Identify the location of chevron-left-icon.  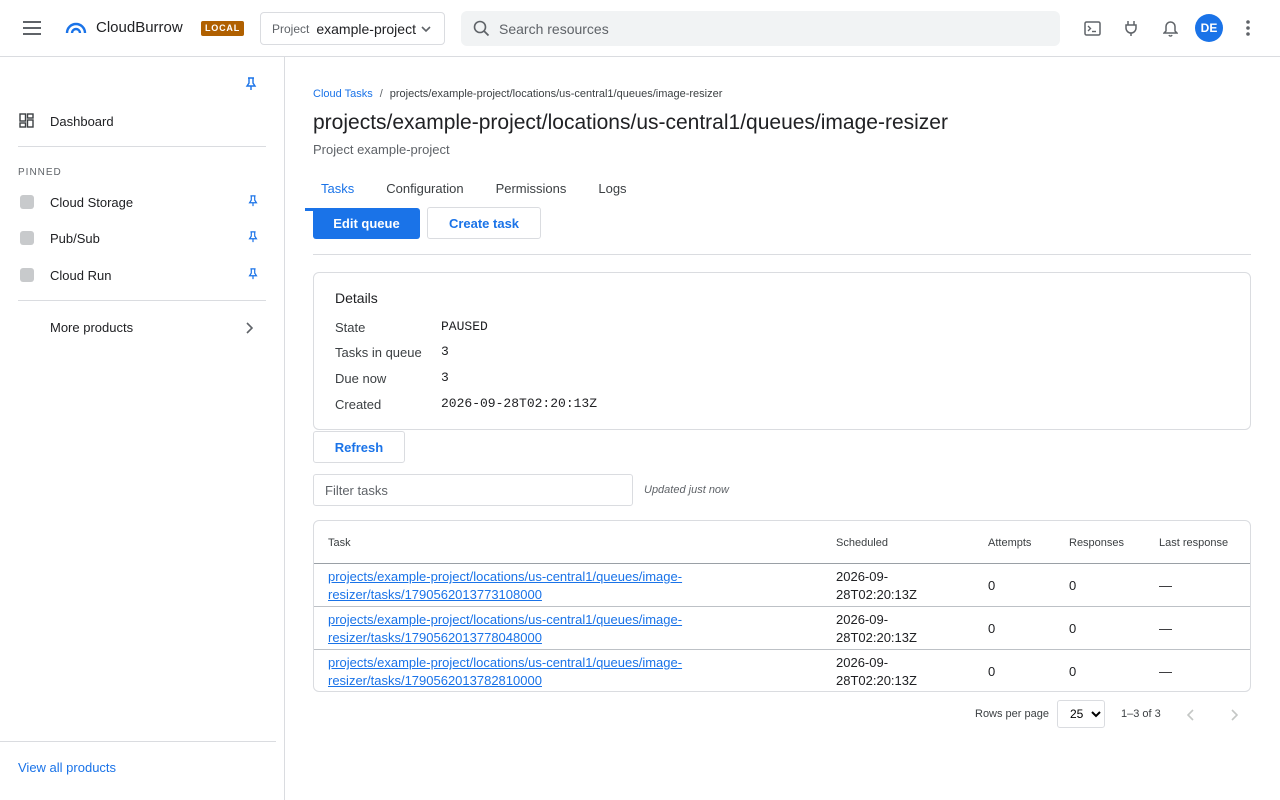
(1191, 715).